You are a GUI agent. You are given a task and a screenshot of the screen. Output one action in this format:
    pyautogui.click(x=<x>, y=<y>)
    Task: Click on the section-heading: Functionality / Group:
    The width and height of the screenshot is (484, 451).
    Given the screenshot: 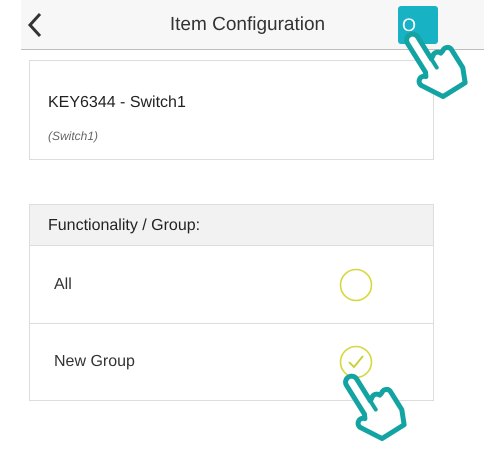 What is the action you would take?
    pyautogui.click(x=231, y=225)
    